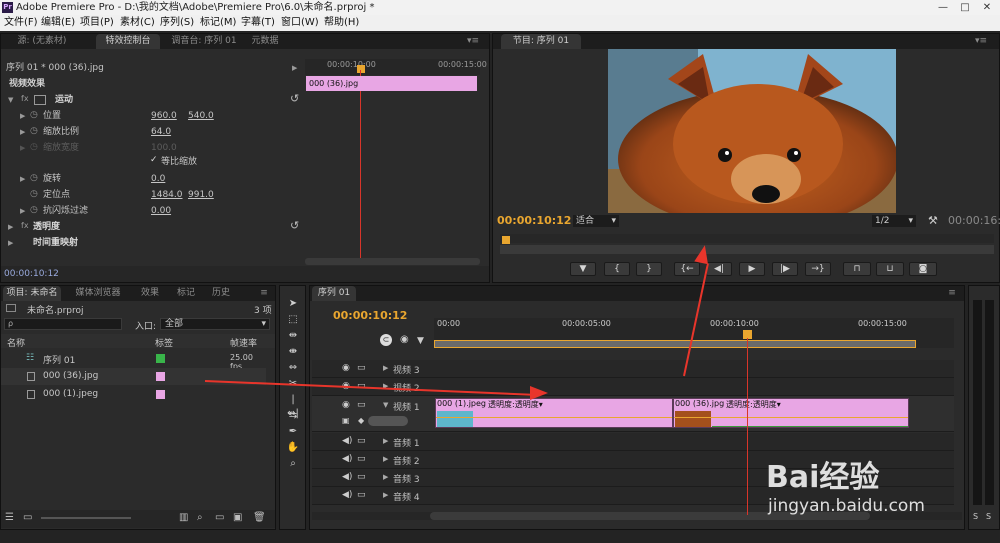 The image size is (1000, 543). What do you see at coordinates (293, 416) in the screenshot?
I see `slide-tool-icon: ⇆` at bounding box center [293, 416].